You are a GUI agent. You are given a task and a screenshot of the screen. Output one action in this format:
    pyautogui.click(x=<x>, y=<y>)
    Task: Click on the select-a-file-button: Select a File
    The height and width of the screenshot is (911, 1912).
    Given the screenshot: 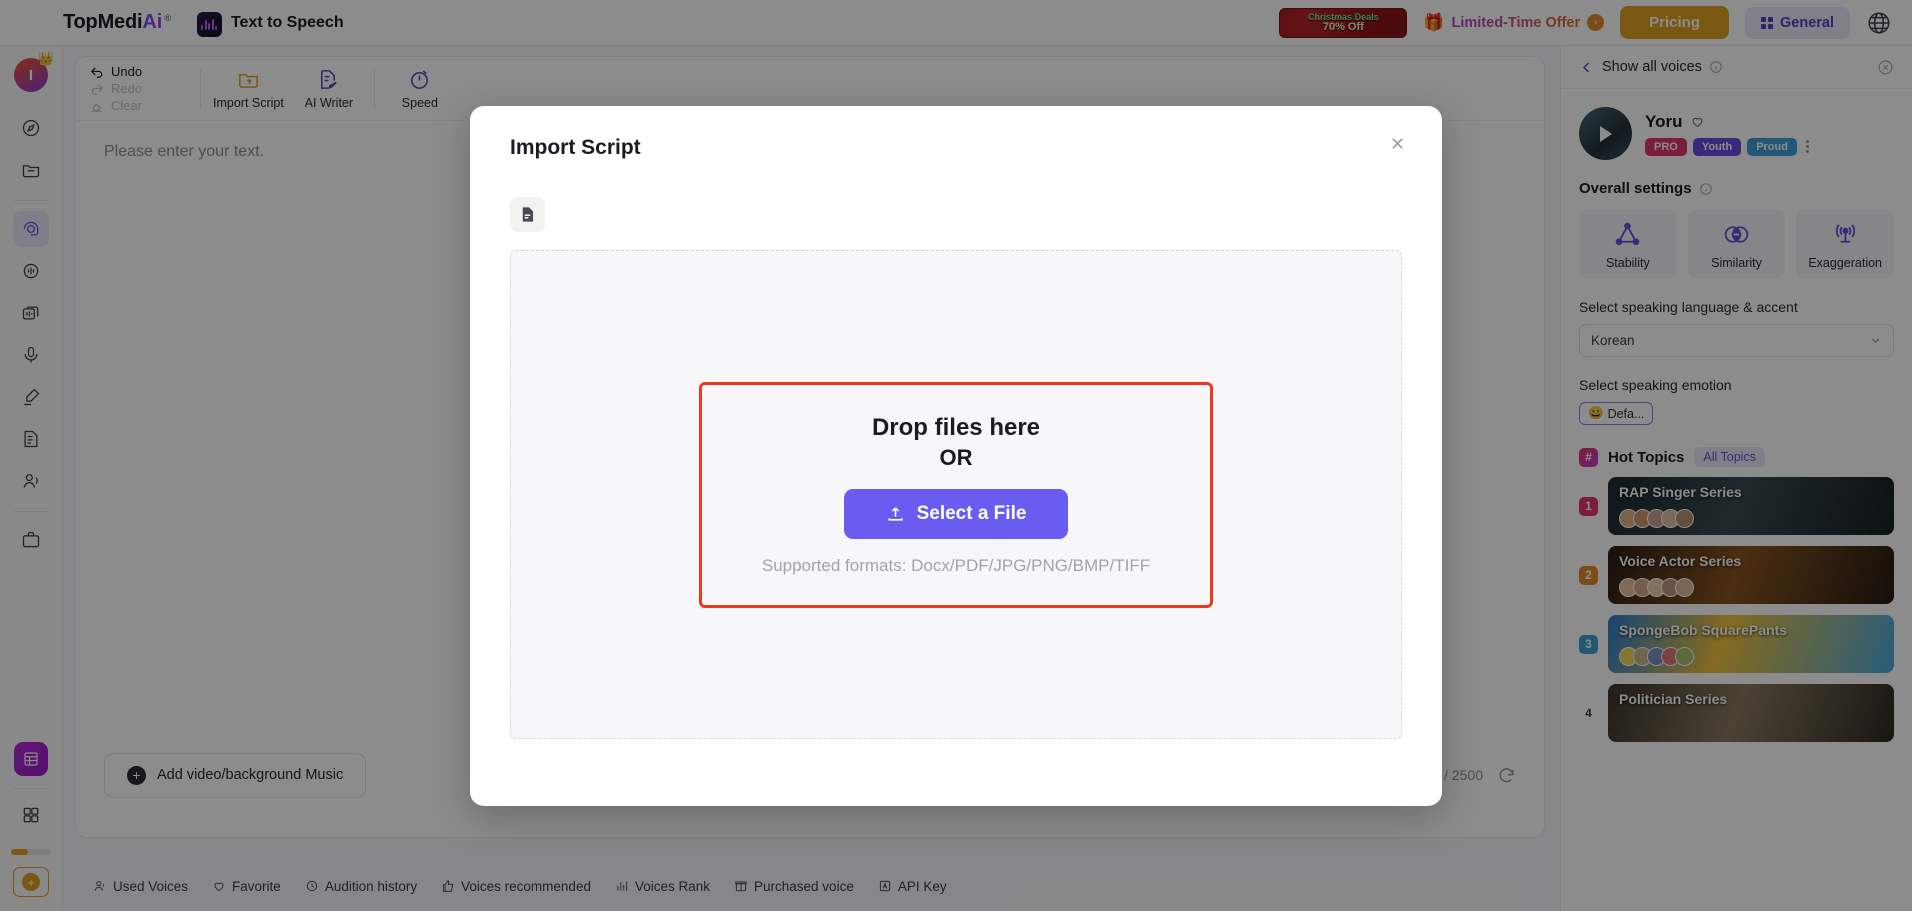 What is the action you would take?
    pyautogui.click(x=956, y=513)
    